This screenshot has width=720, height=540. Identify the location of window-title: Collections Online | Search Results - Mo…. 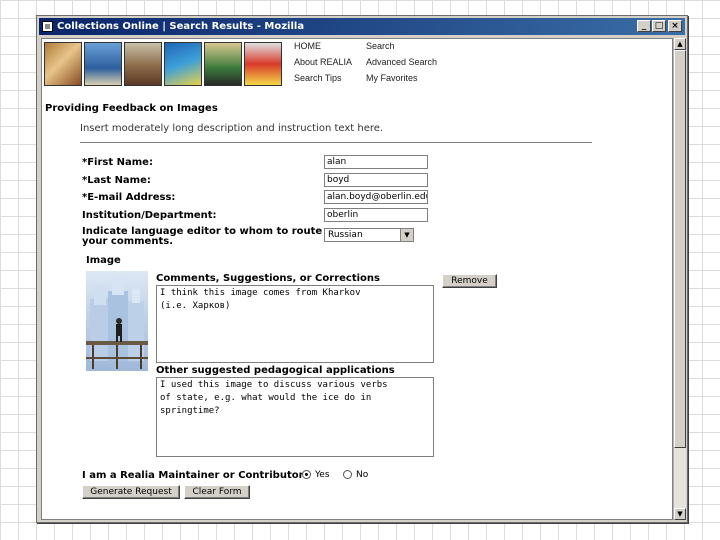
(181, 26).